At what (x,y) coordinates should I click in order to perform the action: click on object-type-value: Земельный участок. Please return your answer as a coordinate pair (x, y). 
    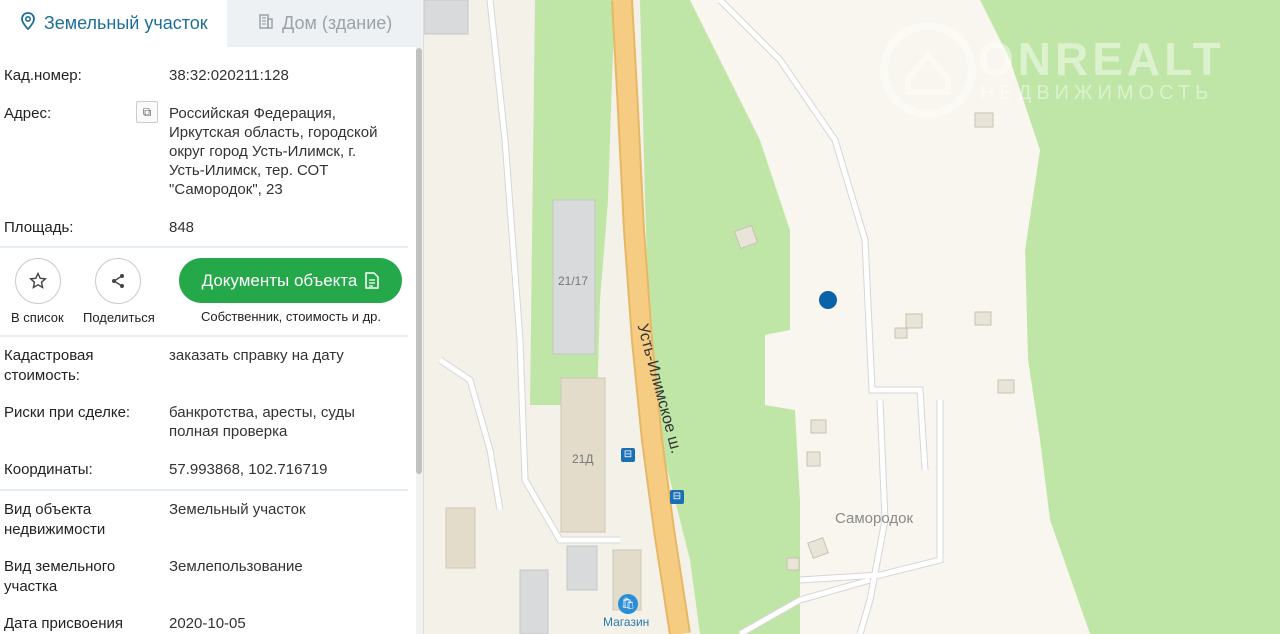
    Looking at the image, I should click on (237, 509).